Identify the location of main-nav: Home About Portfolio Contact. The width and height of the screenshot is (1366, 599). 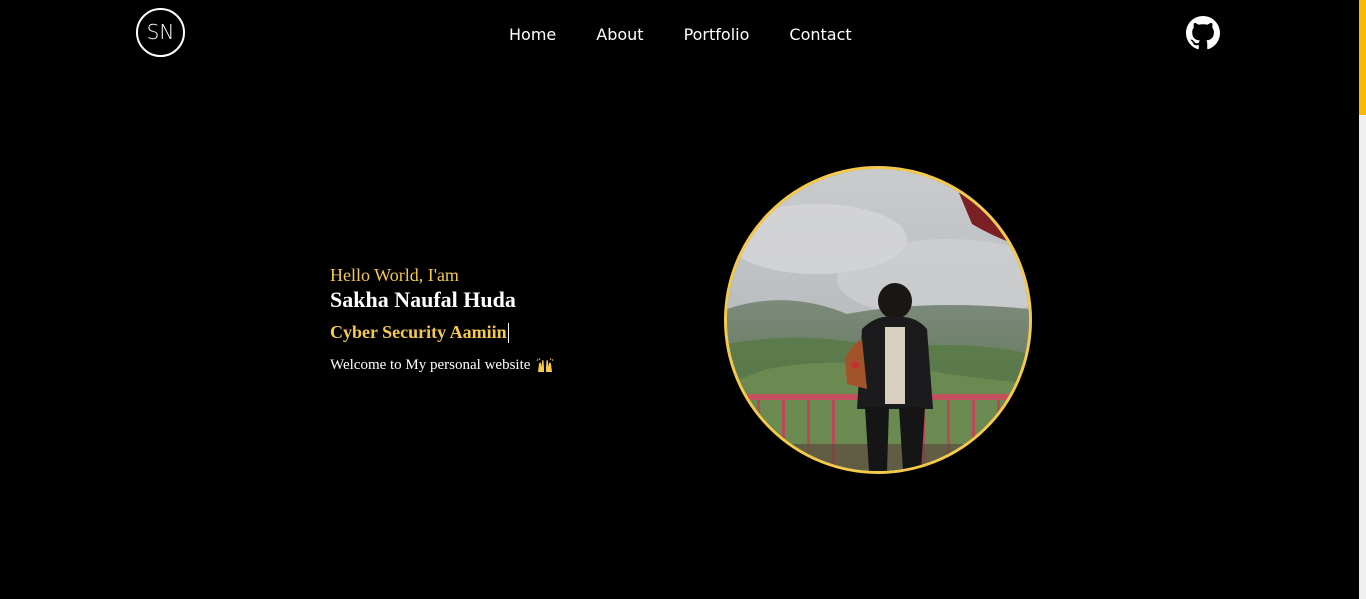
(680, 34).